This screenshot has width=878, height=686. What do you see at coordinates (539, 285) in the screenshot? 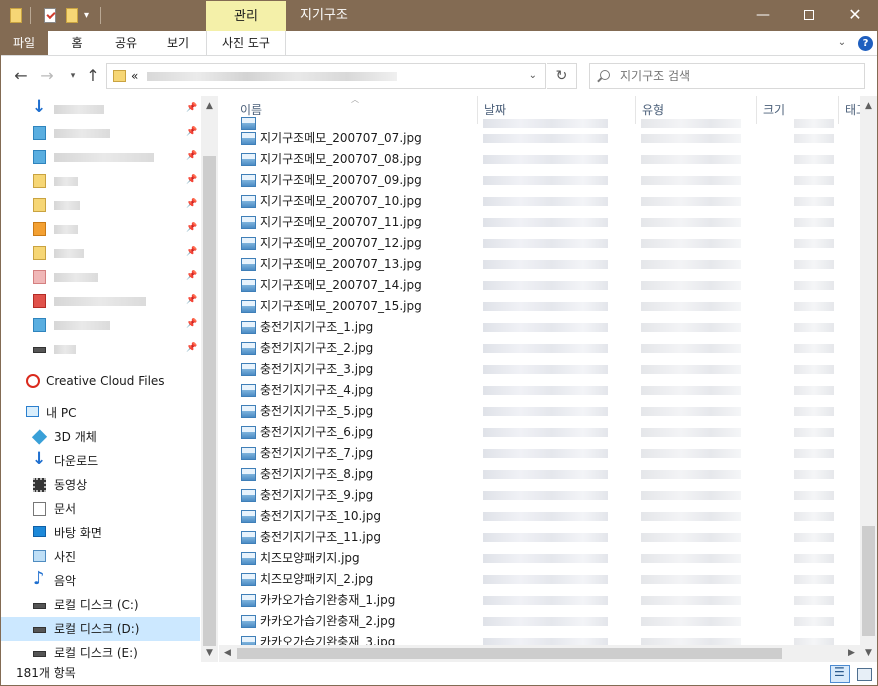
I see `table-row: 지기구조메모_200707_14.jpg` at bounding box center [539, 285].